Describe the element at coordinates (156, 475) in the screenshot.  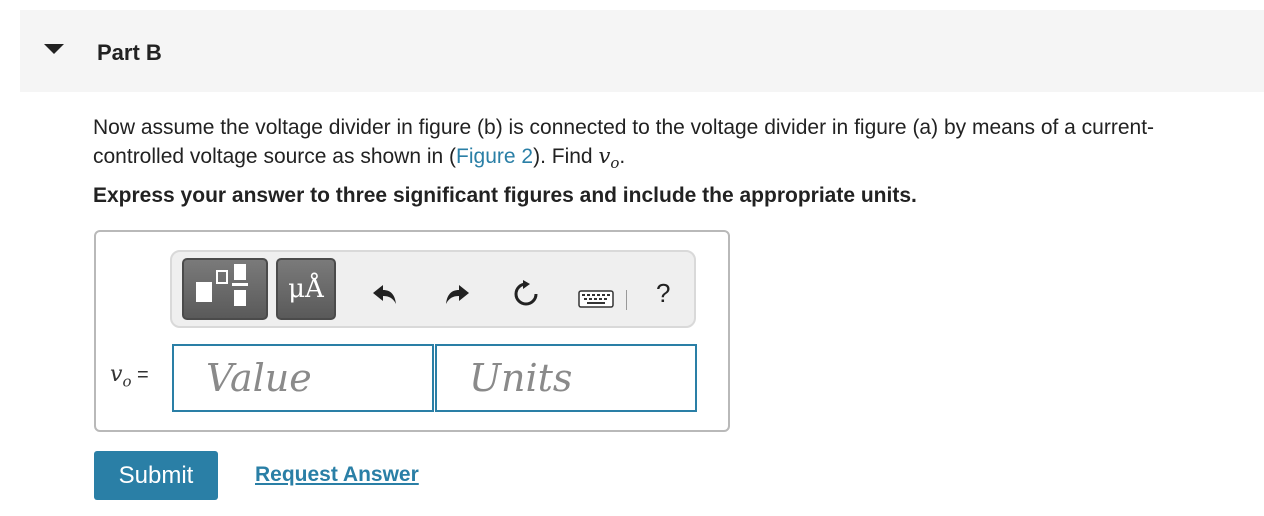
I see `submit-button: Submit` at that location.